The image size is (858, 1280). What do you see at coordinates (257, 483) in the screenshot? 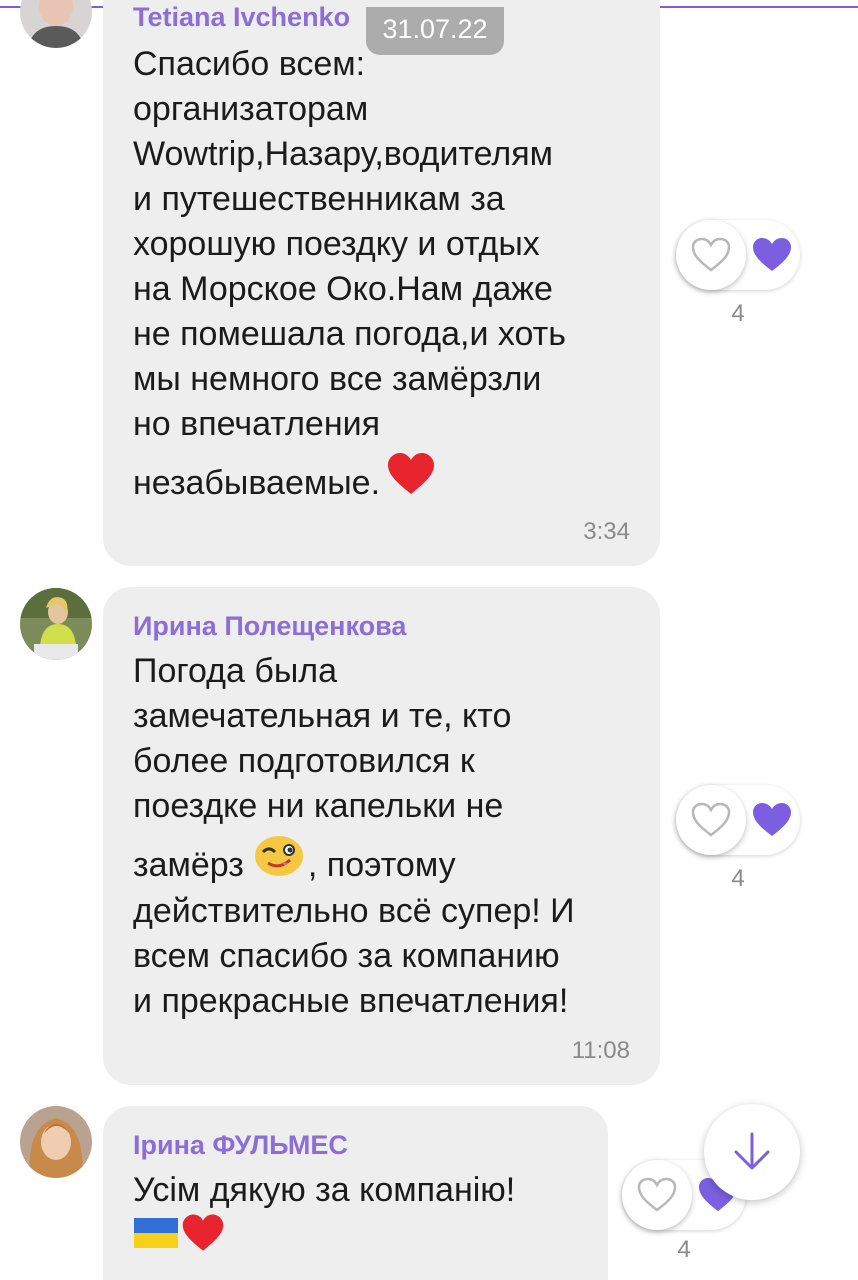
I see `message-line: незабываемые.` at bounding box center [257, 483].